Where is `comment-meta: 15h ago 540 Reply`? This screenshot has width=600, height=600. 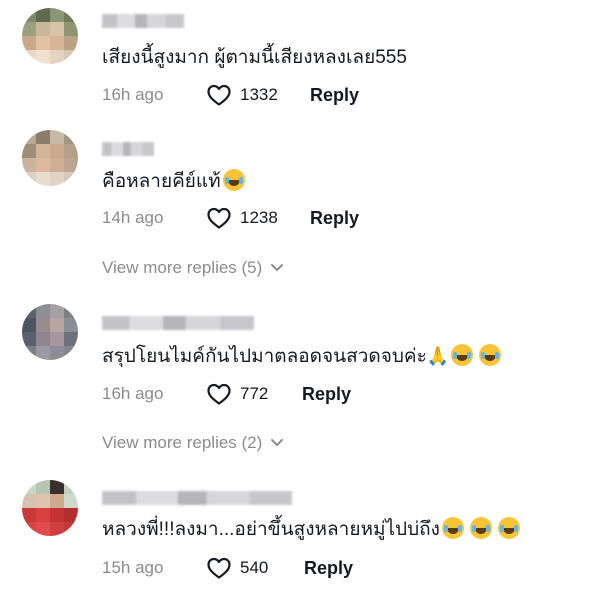
comment-meta: 15h ago 540 Reply is located at coordinates (227, 568).